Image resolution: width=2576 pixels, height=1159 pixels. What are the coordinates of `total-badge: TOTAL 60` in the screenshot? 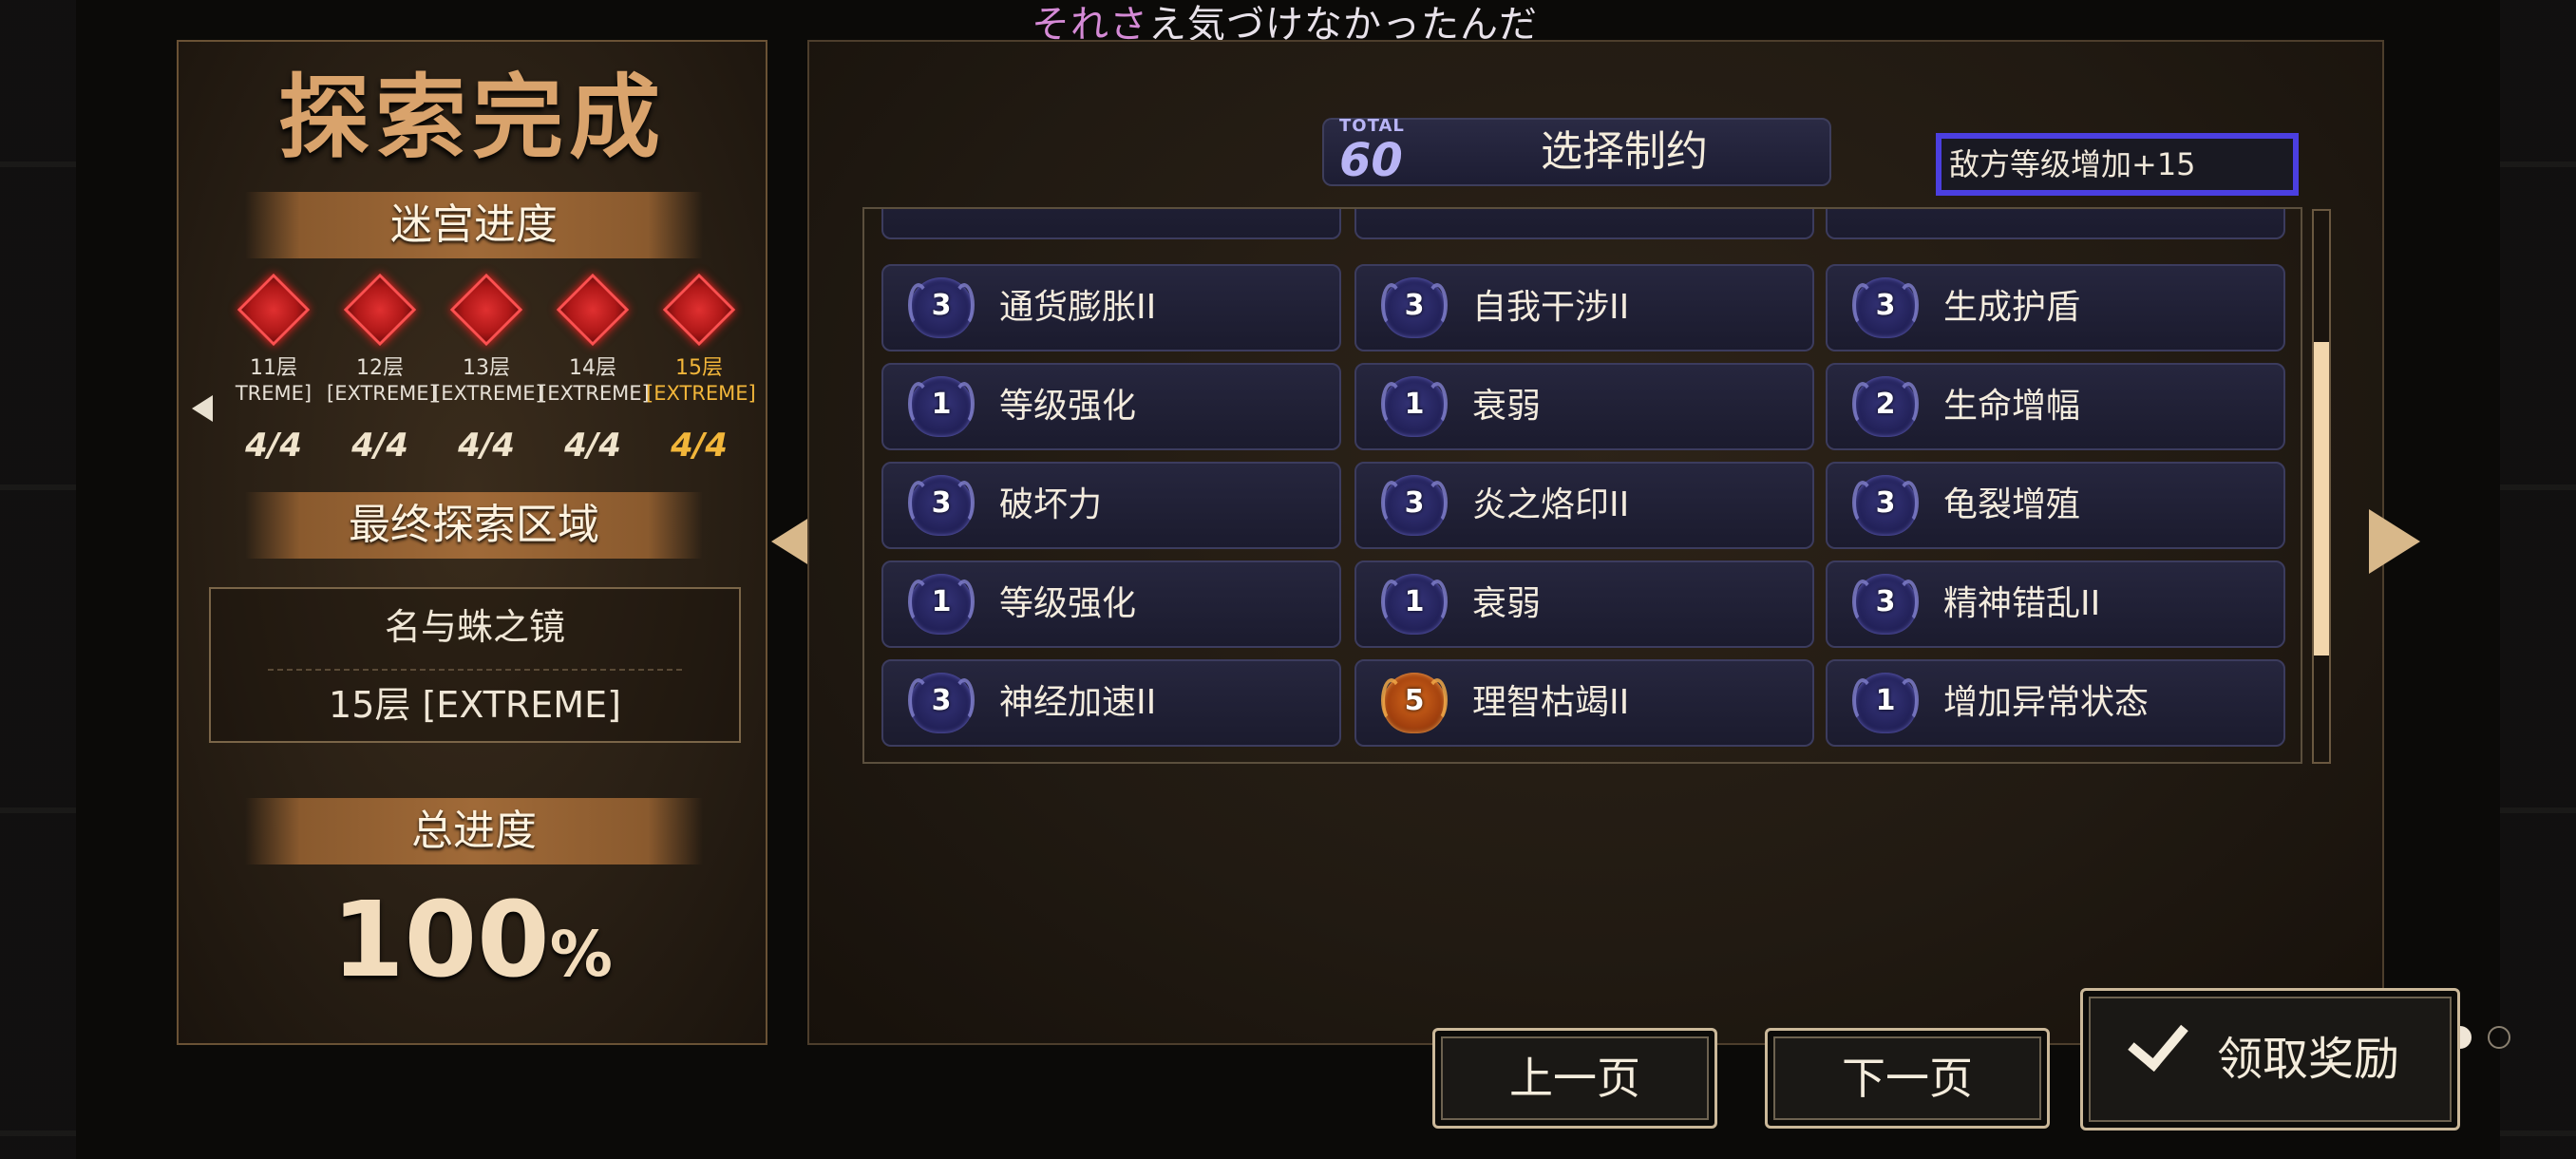 It's located at (1371, 151).